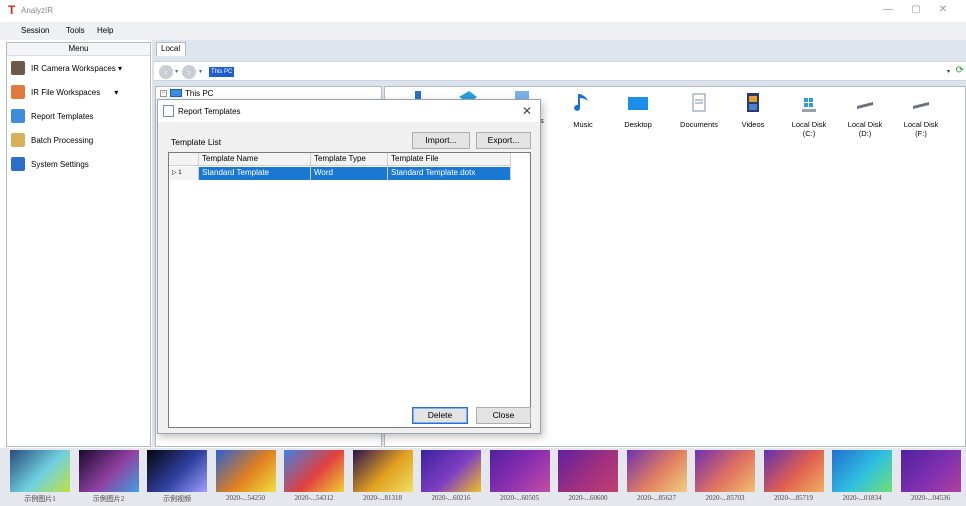 The width and height of the screenshot is (966, 506). What do you see at coordinates (440, 415) in the screenshot?
I see `delete-button: Delete` at bounding box center [440, 415].